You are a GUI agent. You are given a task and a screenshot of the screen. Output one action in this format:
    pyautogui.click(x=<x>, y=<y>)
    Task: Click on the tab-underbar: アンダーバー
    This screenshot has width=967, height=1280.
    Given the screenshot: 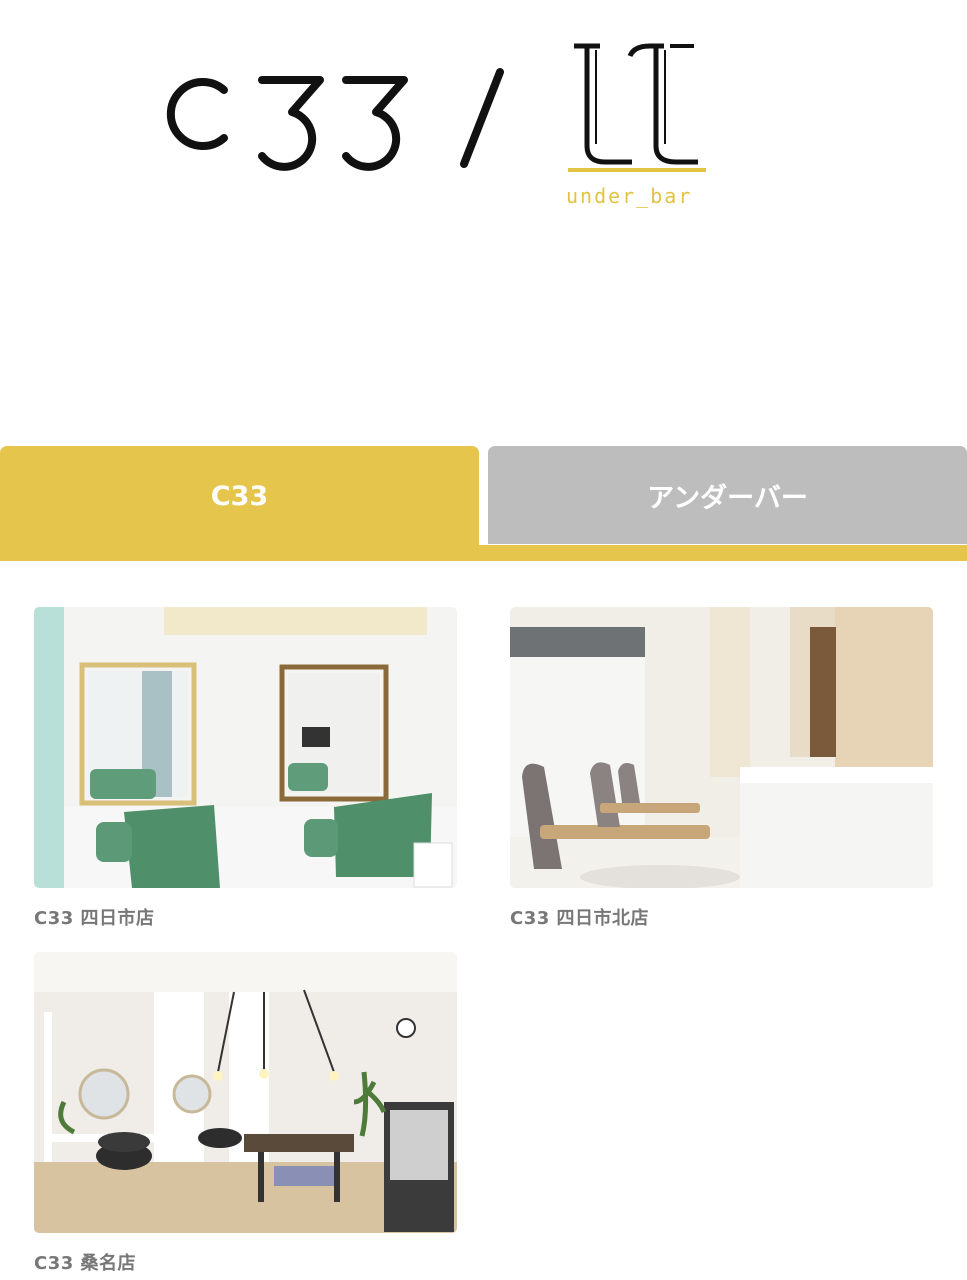 What is the action you would take?
    pyautogui.click(x=727, y=495)
    